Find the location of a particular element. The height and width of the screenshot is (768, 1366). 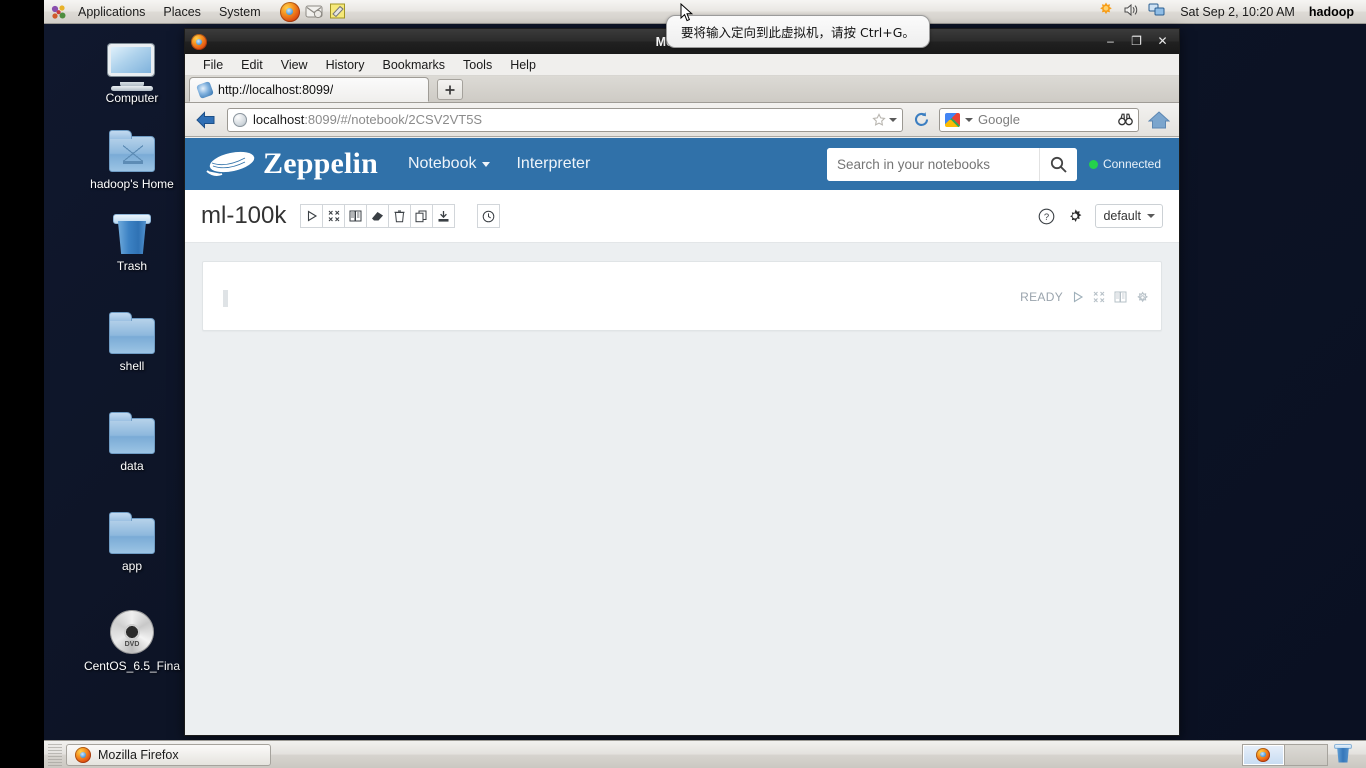

interpreter-binding-select: default is located at coordinates (1129, 216).